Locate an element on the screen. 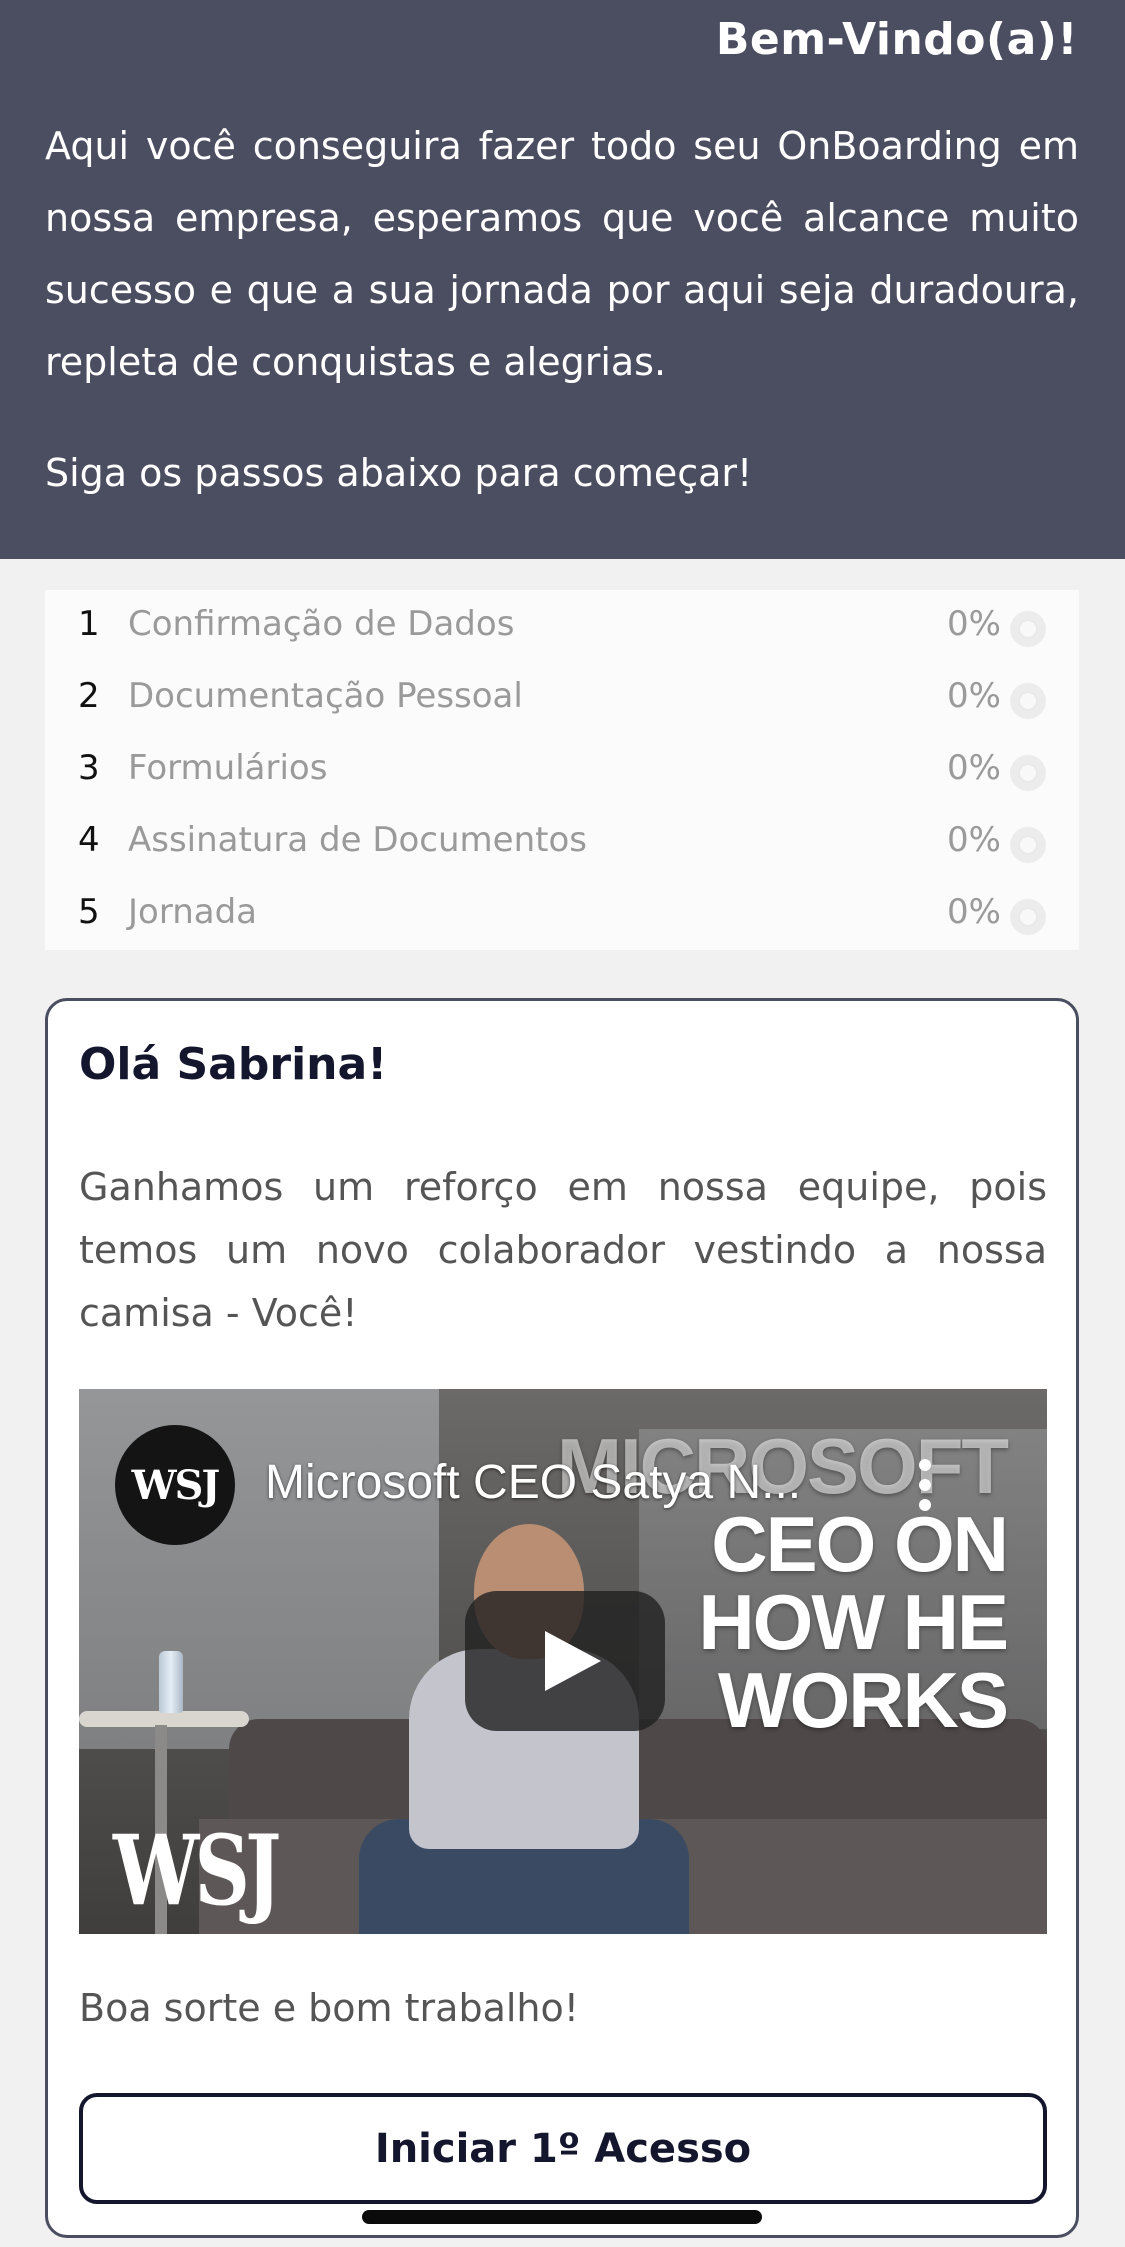  step-item-assinatura-documentos: 4 Assinatura de Documentos 0% is located at coordinates (562, 842).